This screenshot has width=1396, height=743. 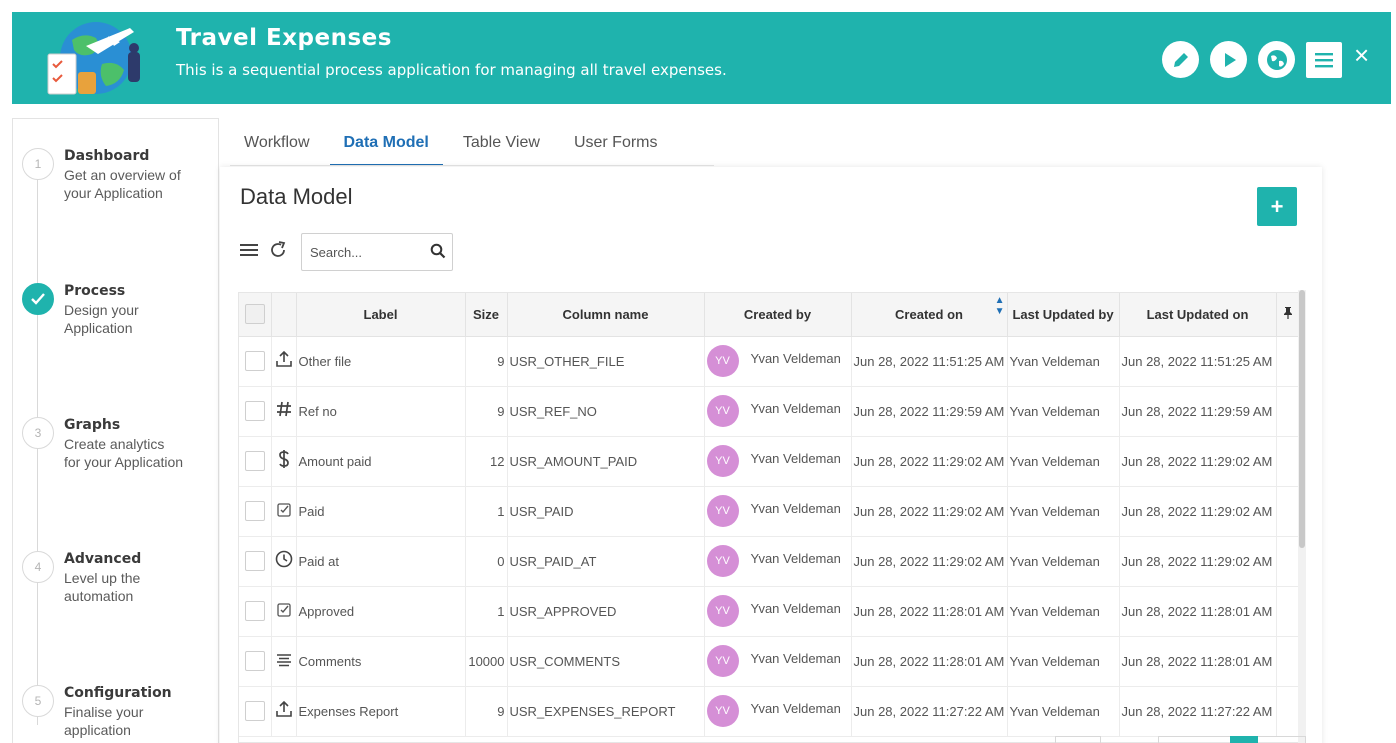 I want to click on step-number: 4, so click(x=38, y=567).